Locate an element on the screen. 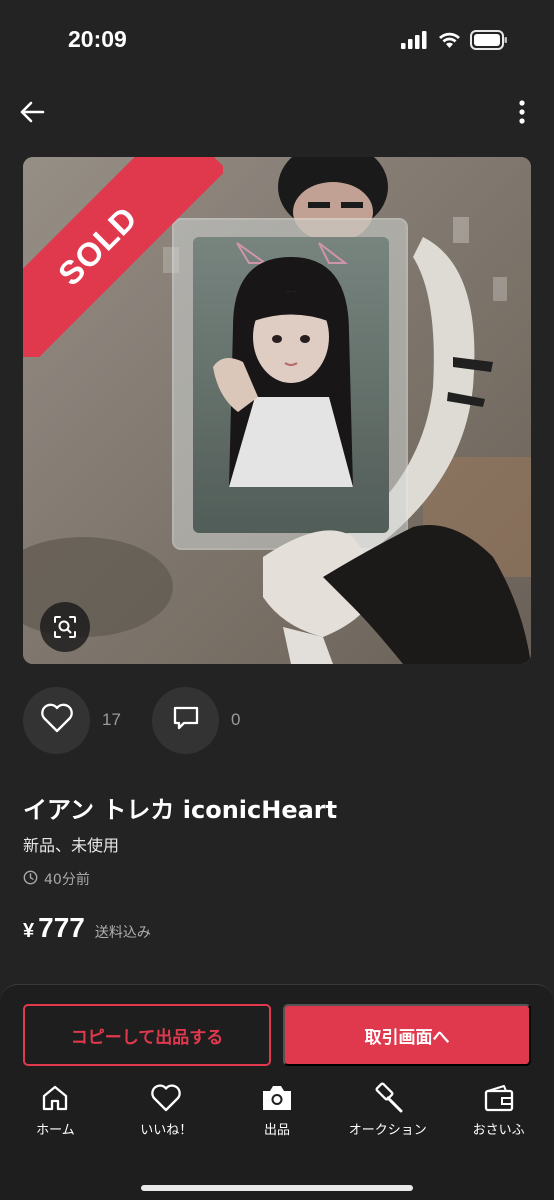  tab-sell-label: 出品 is located at coordinates (276, 1130).